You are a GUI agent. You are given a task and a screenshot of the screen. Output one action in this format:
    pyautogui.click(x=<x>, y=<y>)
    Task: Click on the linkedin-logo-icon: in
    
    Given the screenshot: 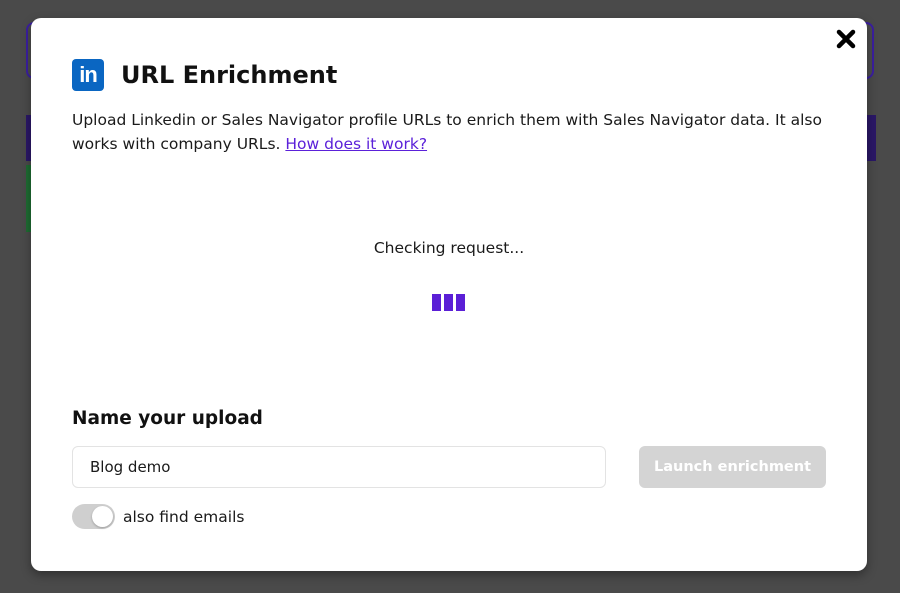 What is the action you would take?
    pyautogui.click(x=88, y=75)
    